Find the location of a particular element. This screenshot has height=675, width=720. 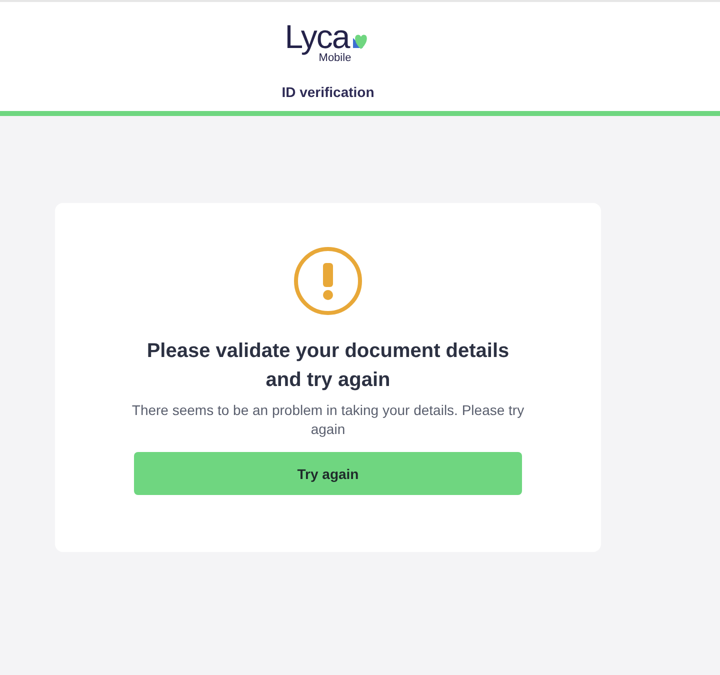

warning-icon is located at coordinates (328, 281).